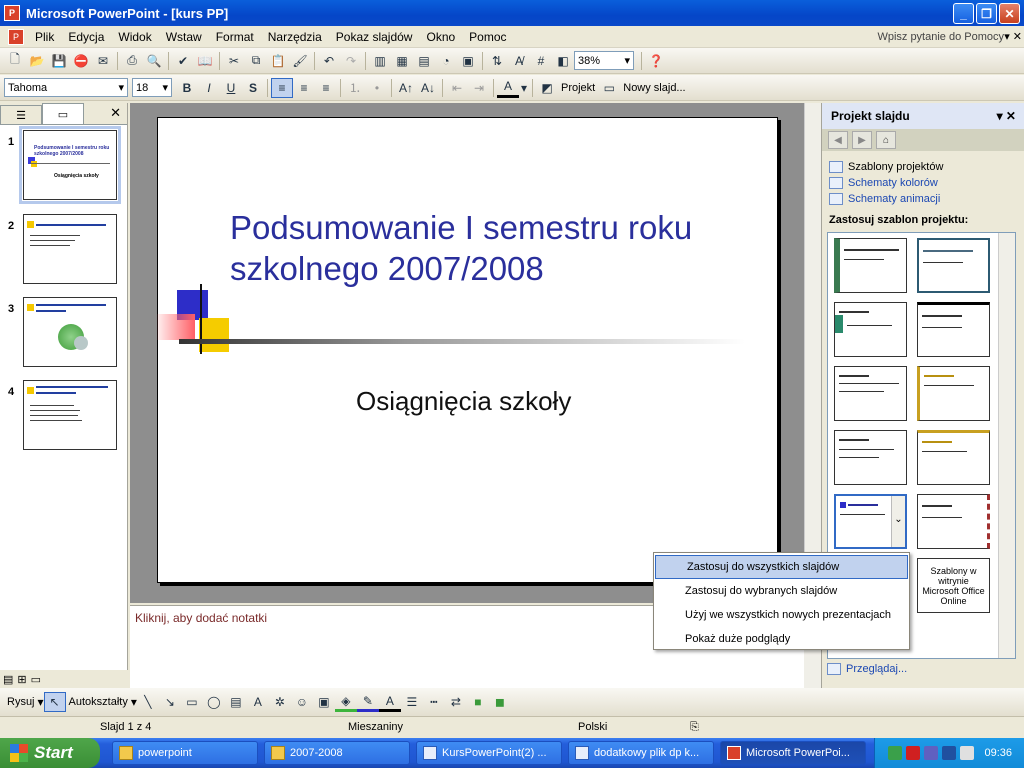  What do you see at coordinates (886, 140) in the screenshot?
I see `home-icon: ⌂` at bounding box center [886, 140].